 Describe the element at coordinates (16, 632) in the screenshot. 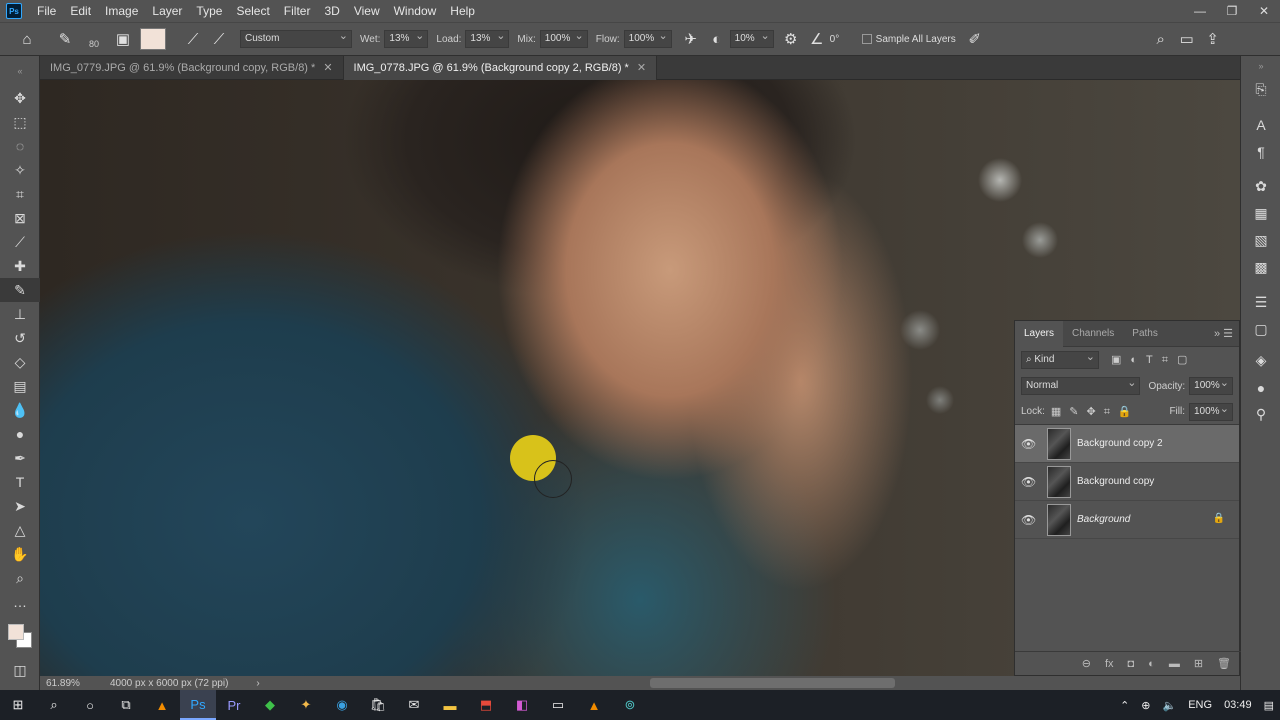

I see `foreground-color` at that location.